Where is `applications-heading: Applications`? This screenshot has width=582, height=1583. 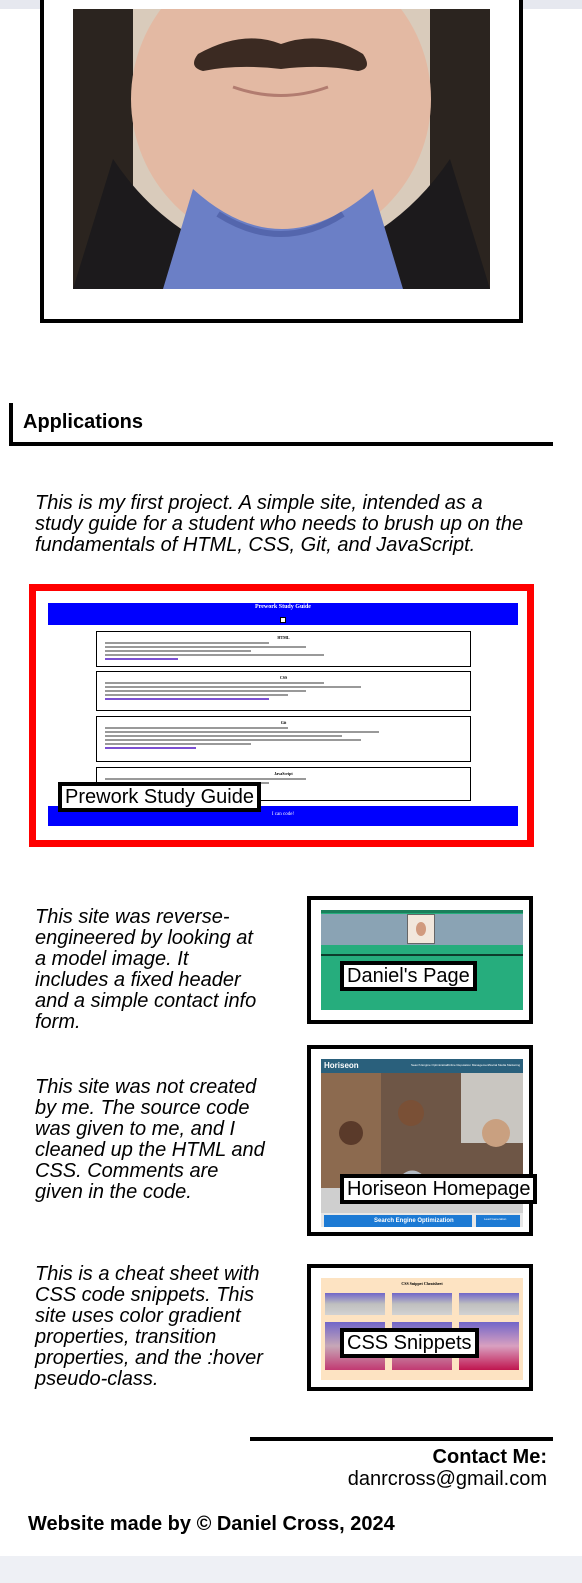
applications-heading: Applications is located at coordinates (83, 422).